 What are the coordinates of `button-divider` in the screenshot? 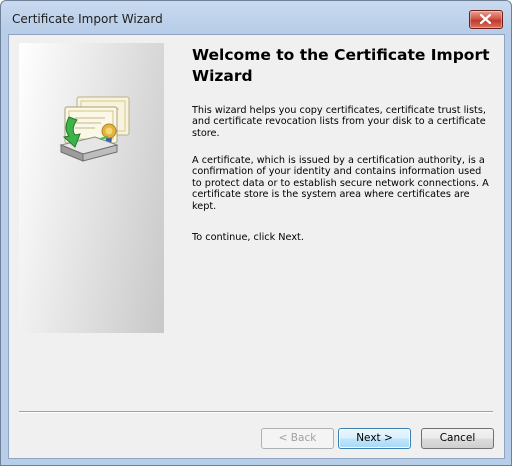 It's located at (256, 412).